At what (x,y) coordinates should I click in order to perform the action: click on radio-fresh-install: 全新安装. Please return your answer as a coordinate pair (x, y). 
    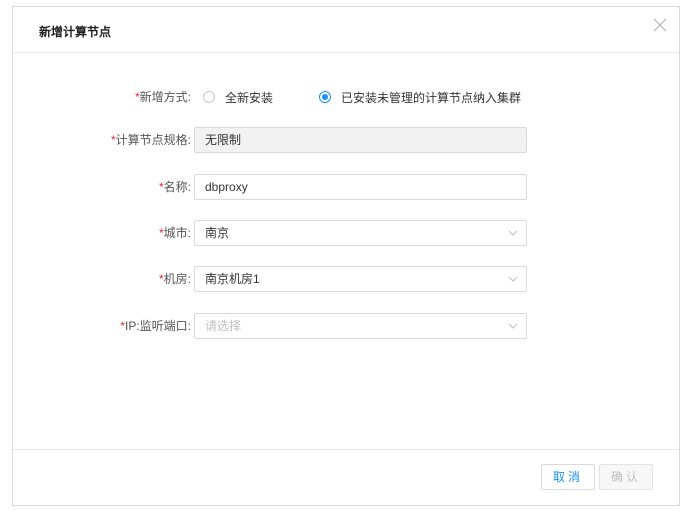
    Looking at the image, I should click on (238, 97).